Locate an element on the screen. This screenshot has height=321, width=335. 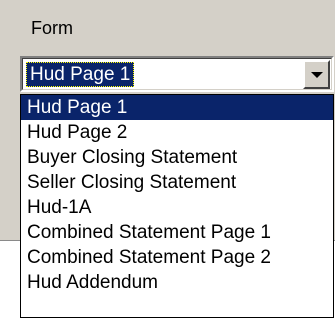
option-hud-page-2: Hud Page 2 is located at coordinates (177, 132).